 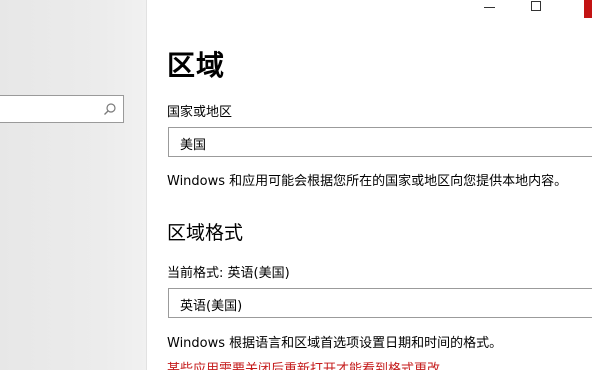 I want to click on country-description: Windows 和应用可能会根据您所在的国家或地区向您提供本地内容。, so click(x=367, y=181).